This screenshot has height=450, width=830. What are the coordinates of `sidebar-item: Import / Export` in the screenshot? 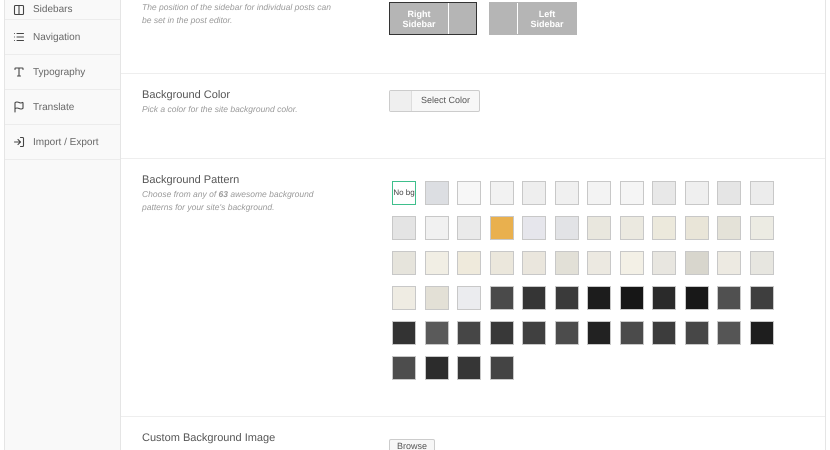 It's located at (62, 142).